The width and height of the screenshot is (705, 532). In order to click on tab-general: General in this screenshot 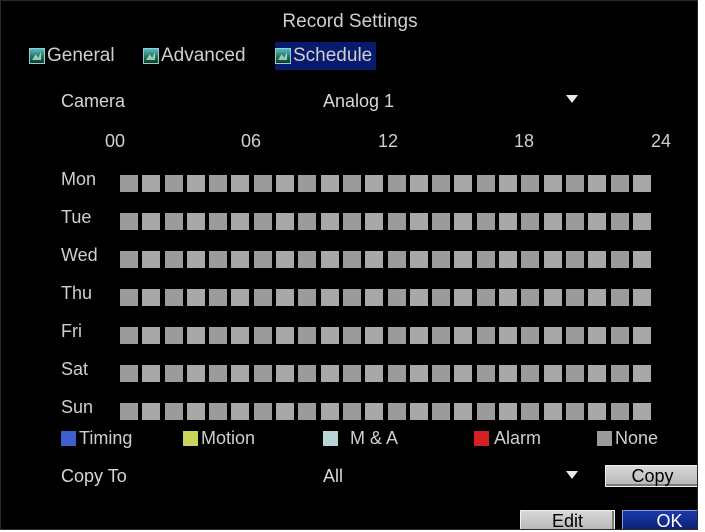, I will do `click(72, 56)`.